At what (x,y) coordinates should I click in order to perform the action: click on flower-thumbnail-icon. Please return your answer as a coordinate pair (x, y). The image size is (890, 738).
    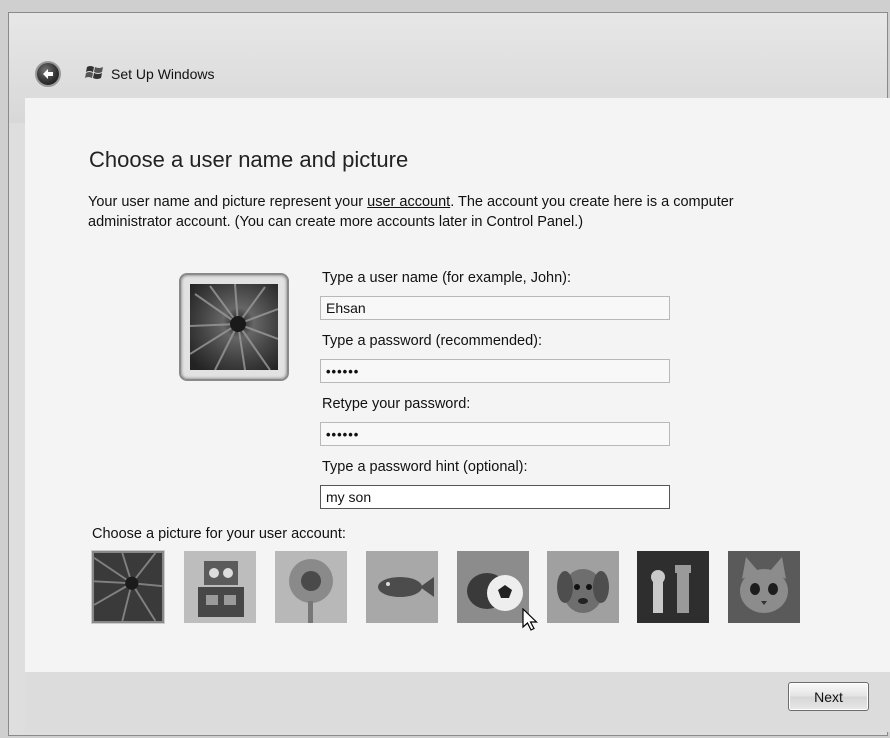
    Looking at the image, I should click on (128, 587).